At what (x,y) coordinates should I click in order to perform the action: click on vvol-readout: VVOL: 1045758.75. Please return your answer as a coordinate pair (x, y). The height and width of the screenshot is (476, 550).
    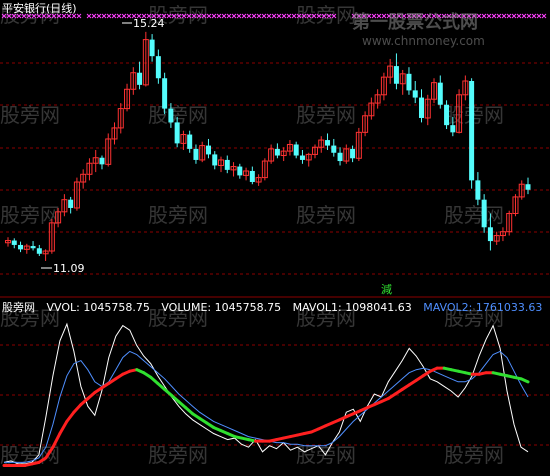
    Looking at the image, I should click on (98, 307).